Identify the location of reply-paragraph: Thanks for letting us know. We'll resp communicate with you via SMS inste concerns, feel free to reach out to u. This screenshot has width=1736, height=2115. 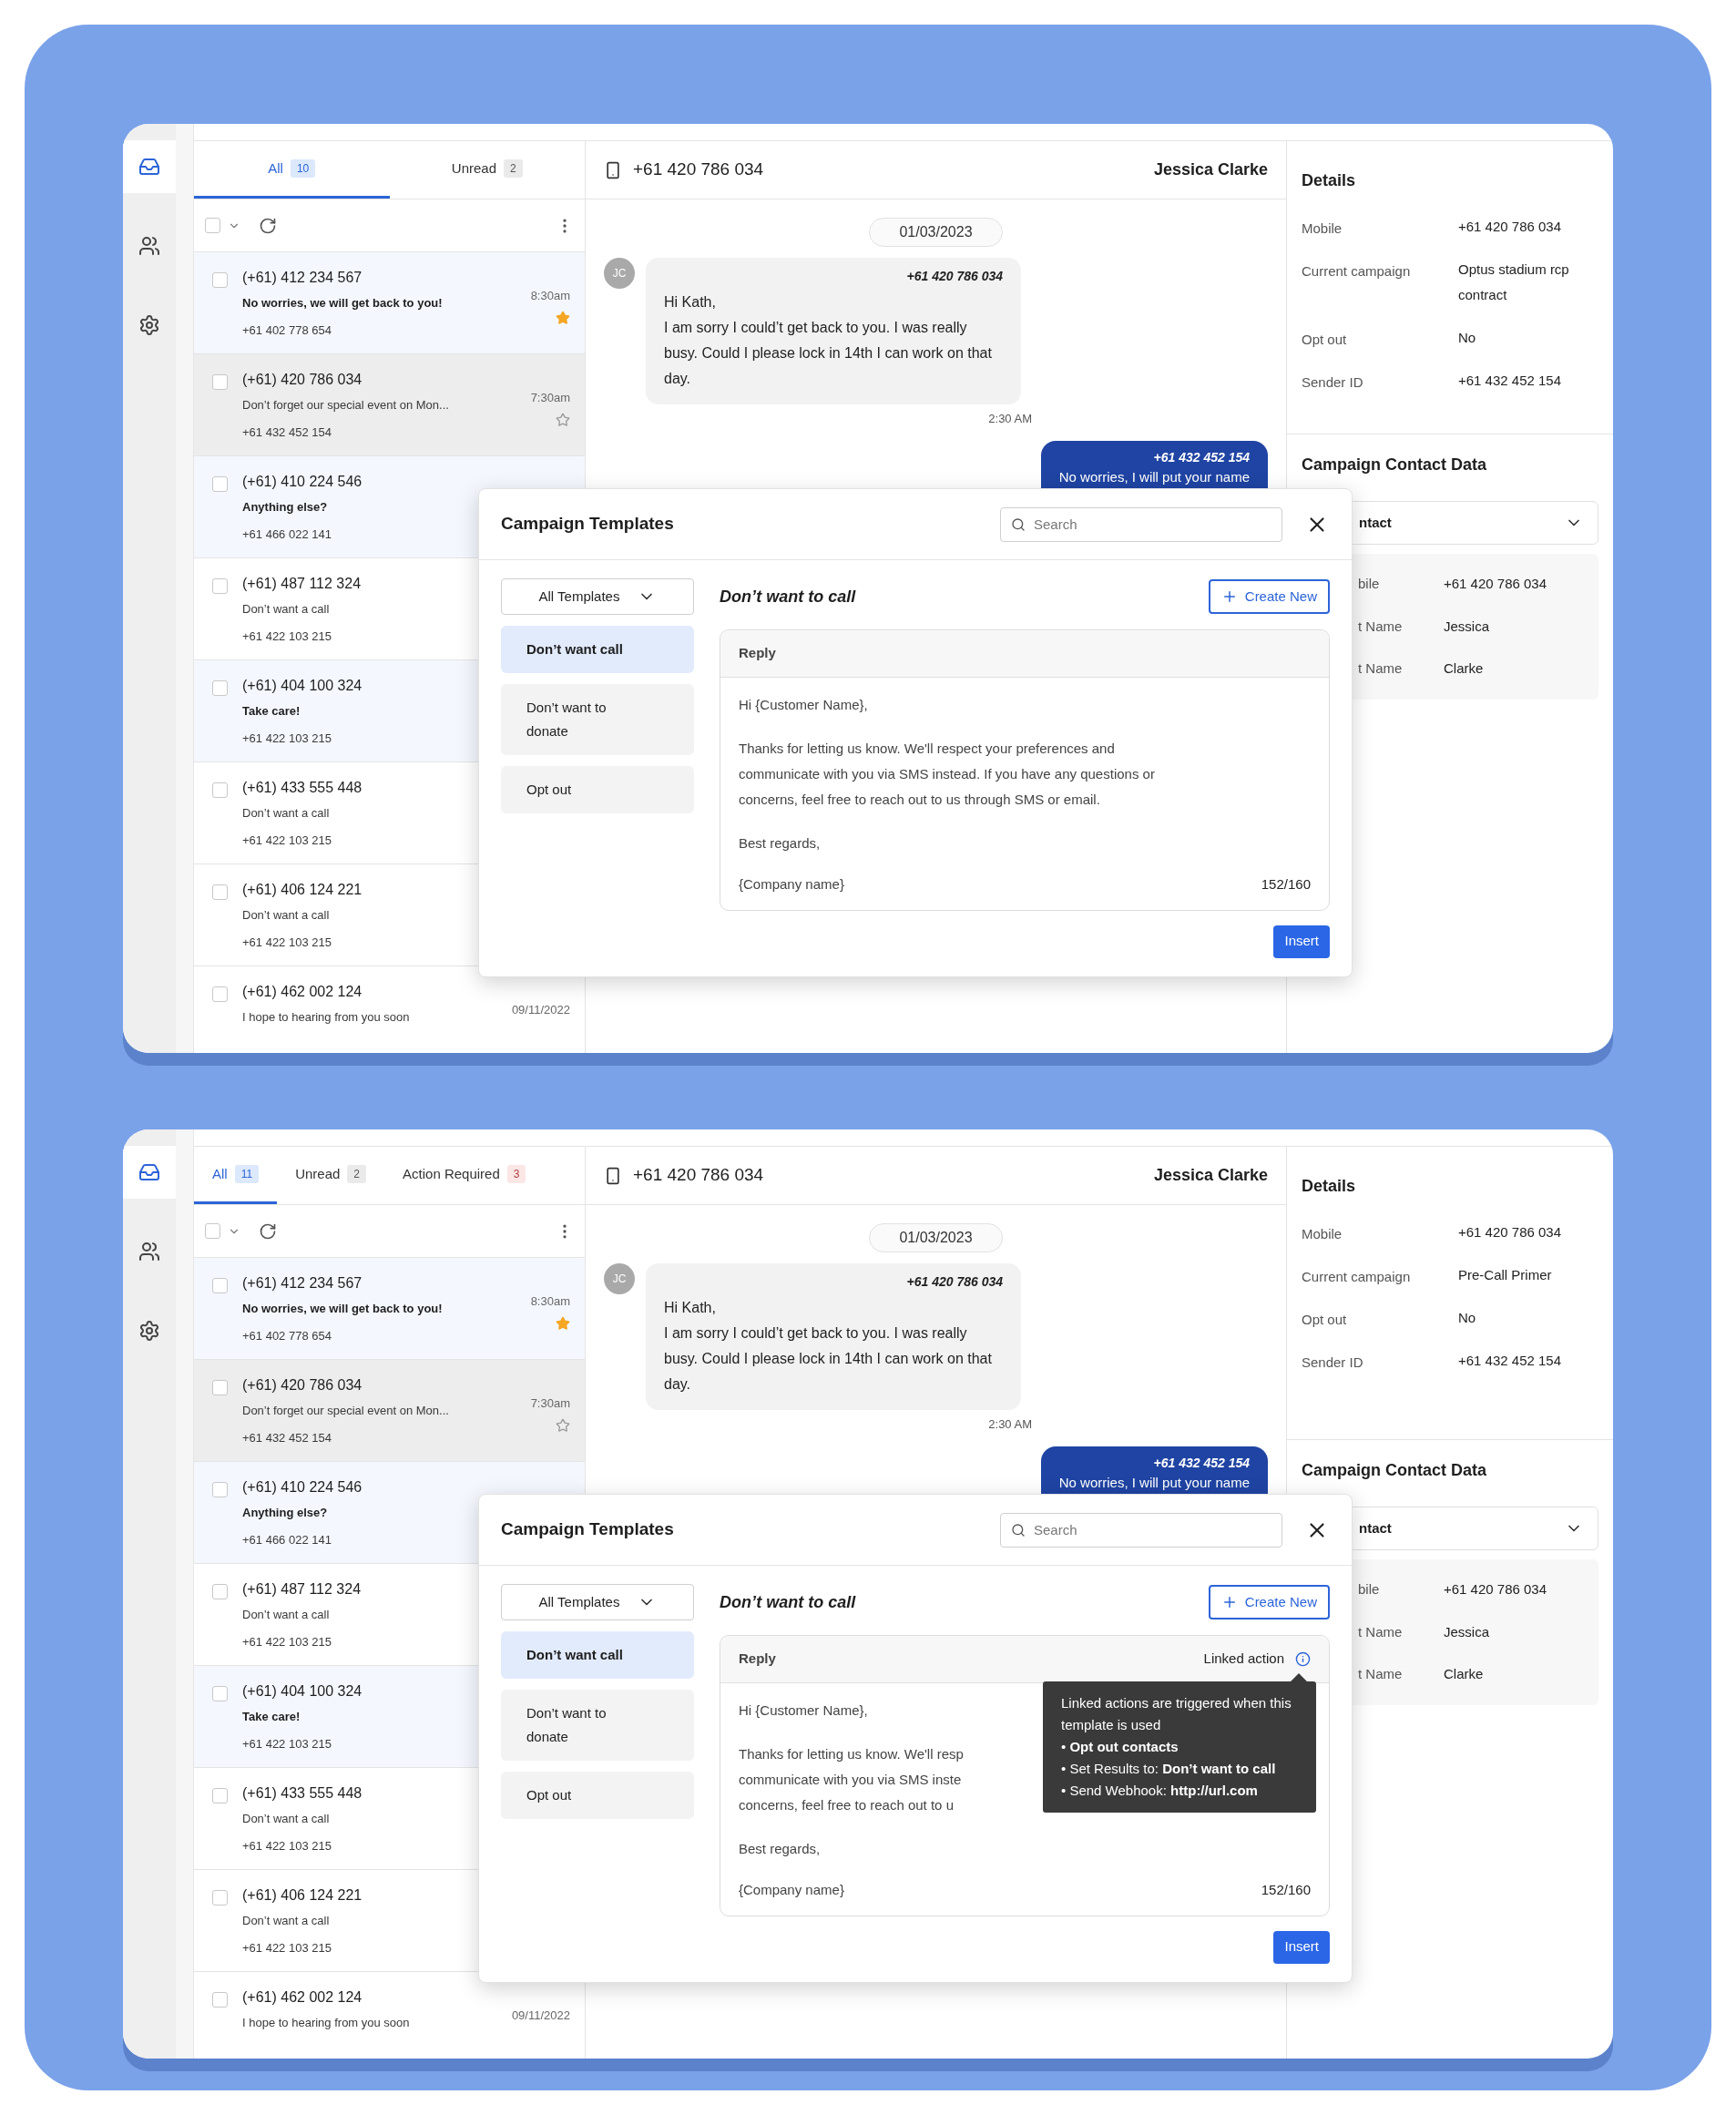
(851, 1779).